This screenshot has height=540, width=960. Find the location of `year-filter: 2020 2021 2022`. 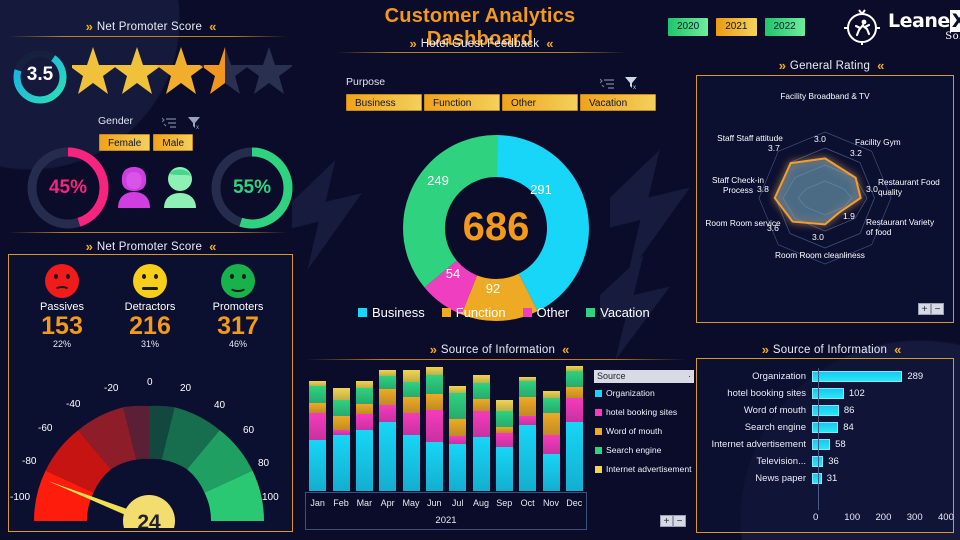

year-filter: 2020 2021 2022 is located at coordinates (736, 27).